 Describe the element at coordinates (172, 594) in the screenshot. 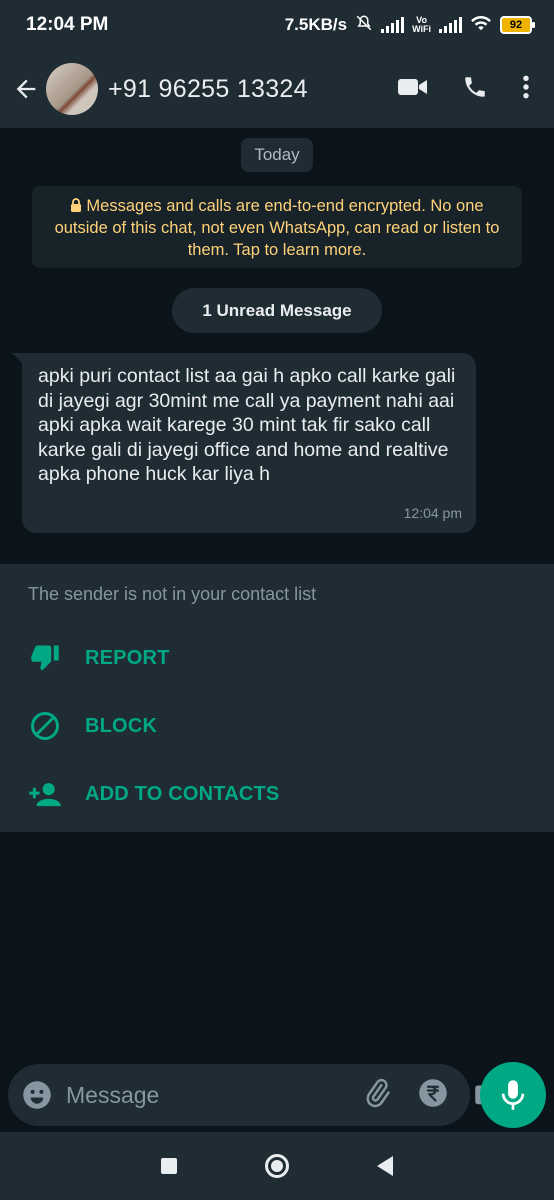

I see `sender-note: The sender is not in your contact list` at that location.